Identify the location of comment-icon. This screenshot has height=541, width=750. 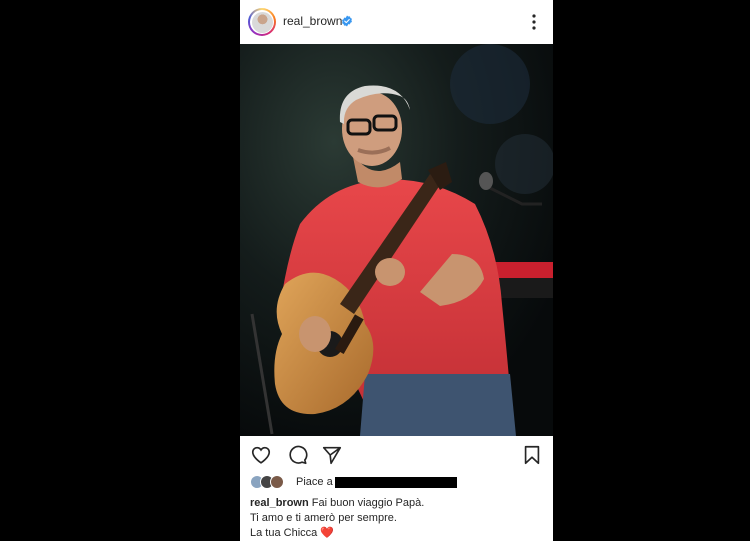
(297, 455).